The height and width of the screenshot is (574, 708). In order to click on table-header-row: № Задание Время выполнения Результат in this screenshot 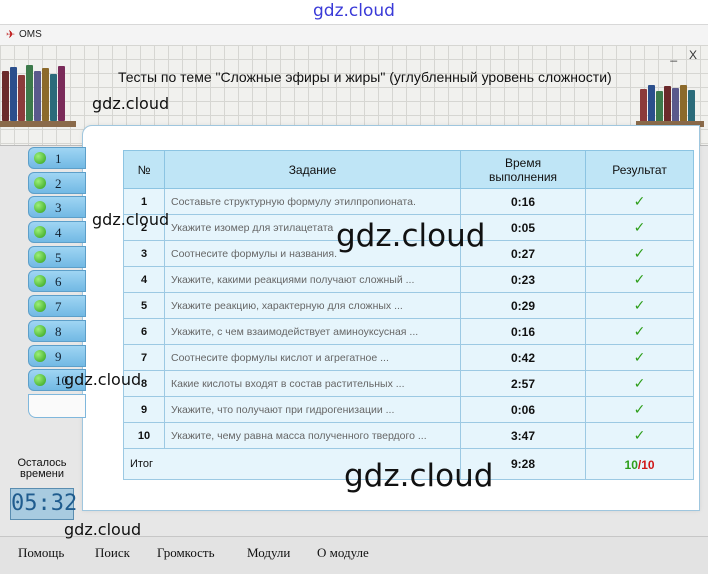, I will do `click(409, 169)`.